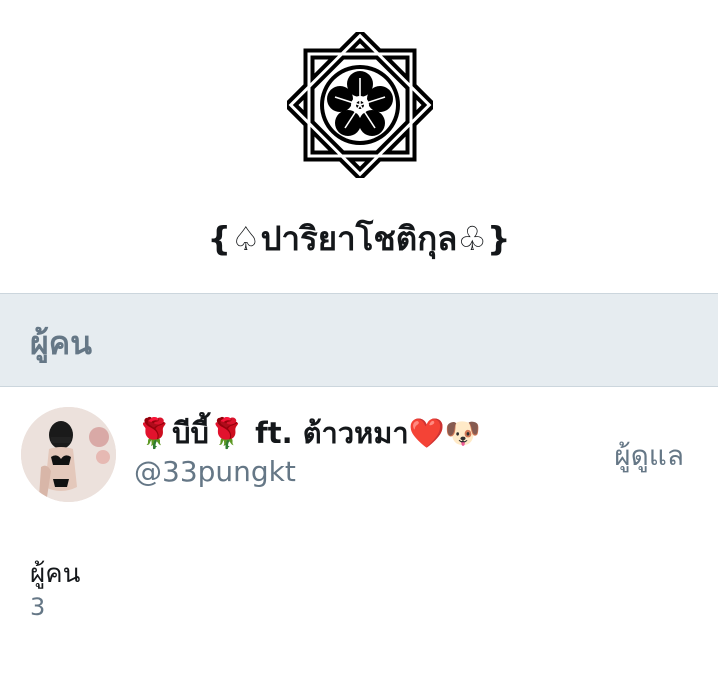 This screenshot has width=718, height=679. I want to click on members-stat-label: ผู้คน, so click(55, 574).